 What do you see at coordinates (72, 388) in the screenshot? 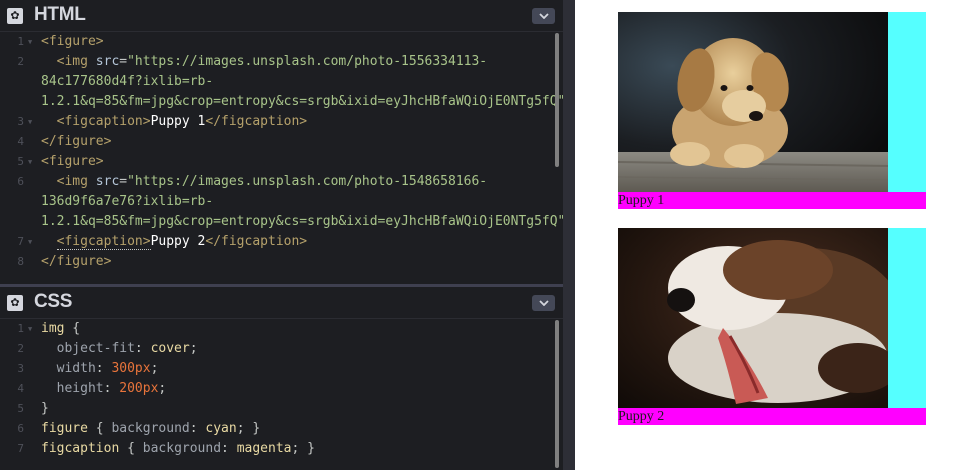
I see `code-token: height` at bounding box center [72, 388].